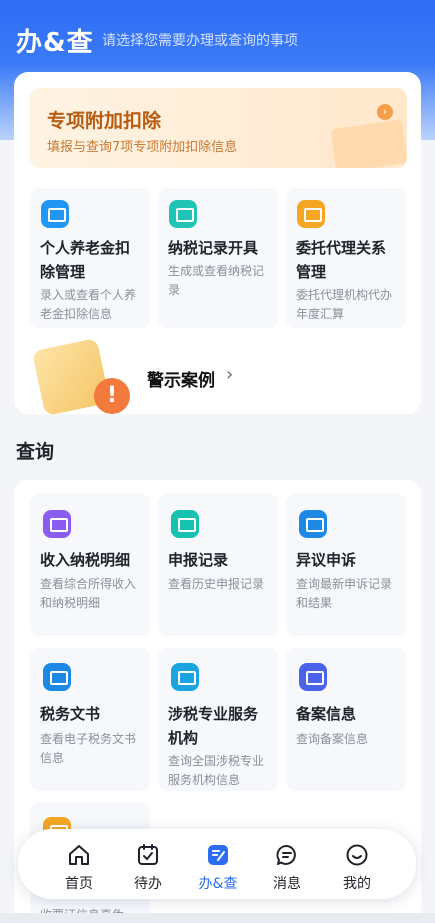 The width and height of the screenshot is (435, 923). I want to click on nav-handle-query: 办&查, so click(218, 864).